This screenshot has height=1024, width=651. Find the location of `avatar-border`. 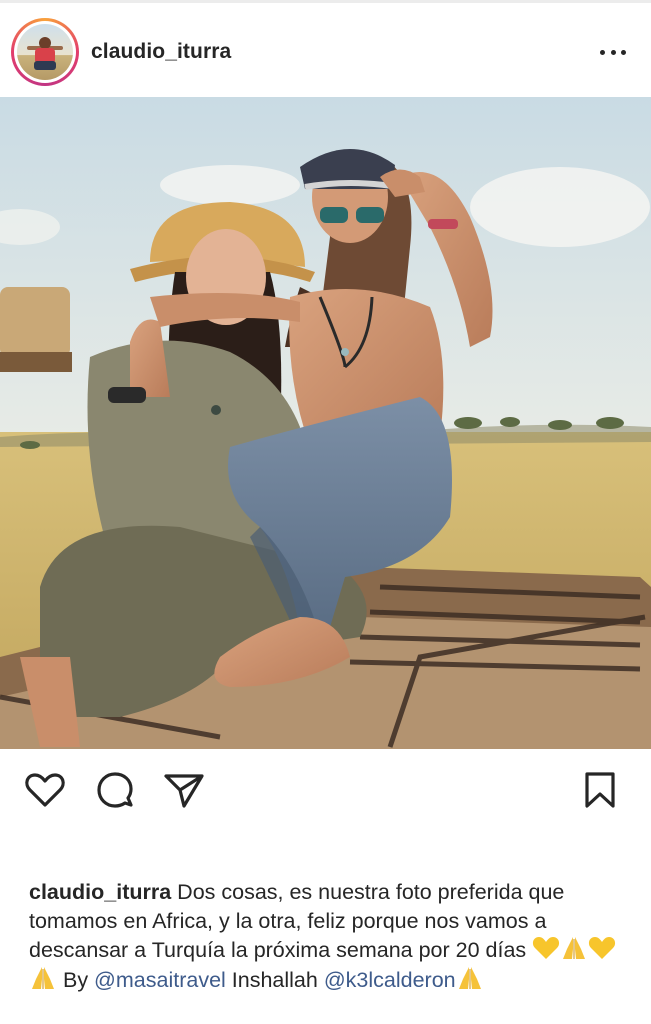

avatar-border is located at coordinates (45, 52).